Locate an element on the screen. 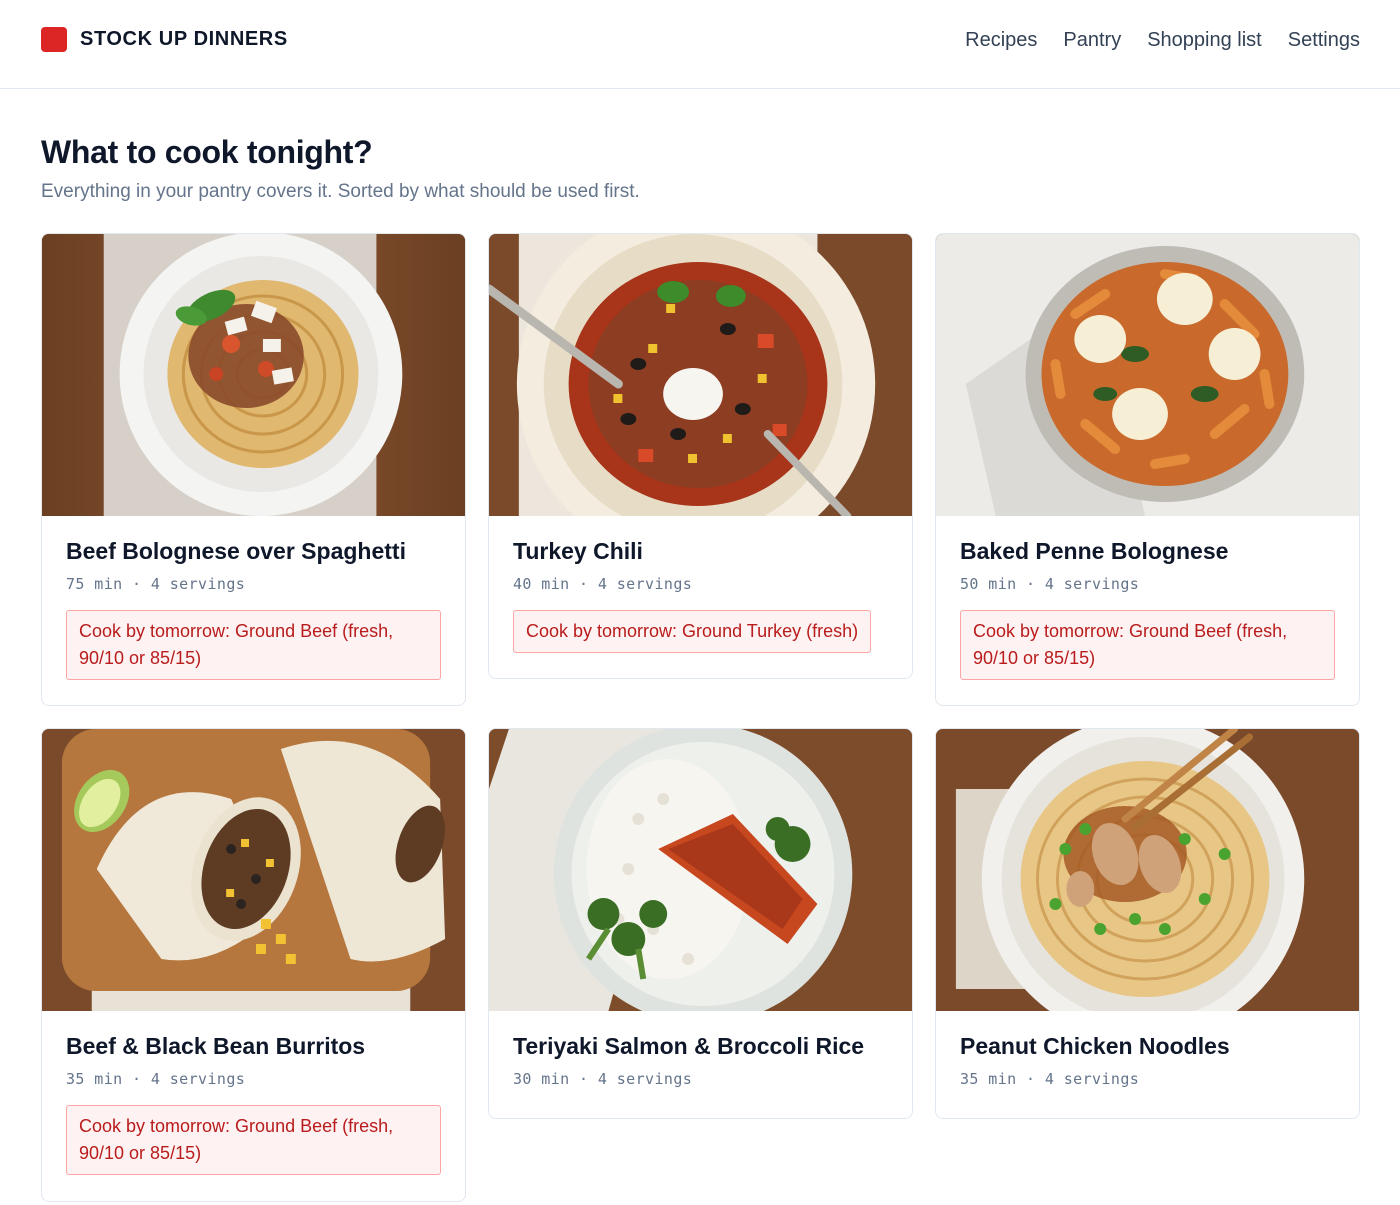 This screenshot has width=1400, height=1205. nav-settings: Settings is located at coordinates (1324, 40).